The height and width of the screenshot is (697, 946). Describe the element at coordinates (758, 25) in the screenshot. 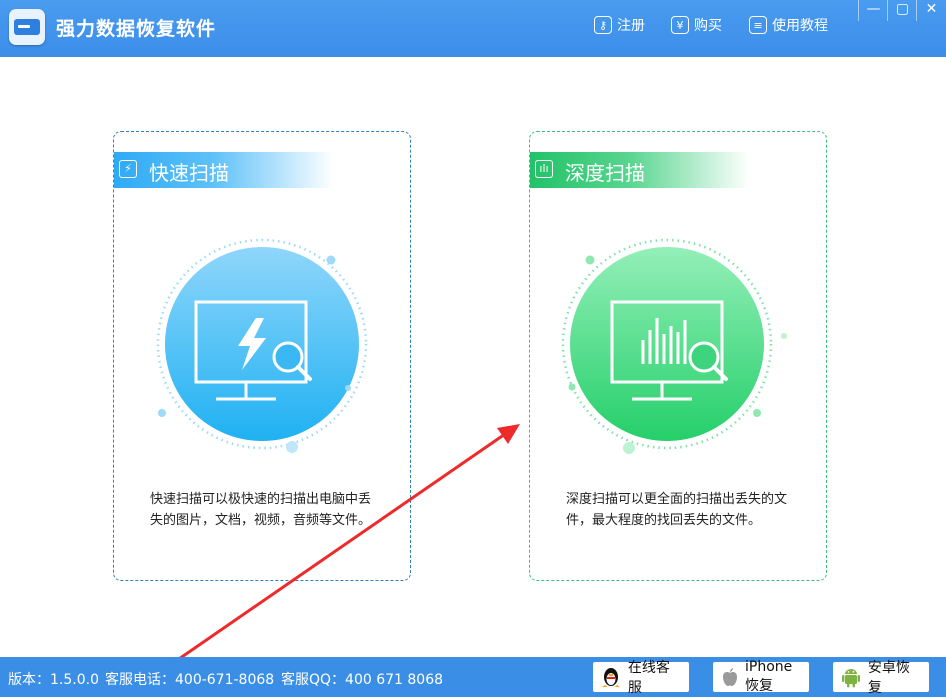

I see `document-icon: ≡` at that location.